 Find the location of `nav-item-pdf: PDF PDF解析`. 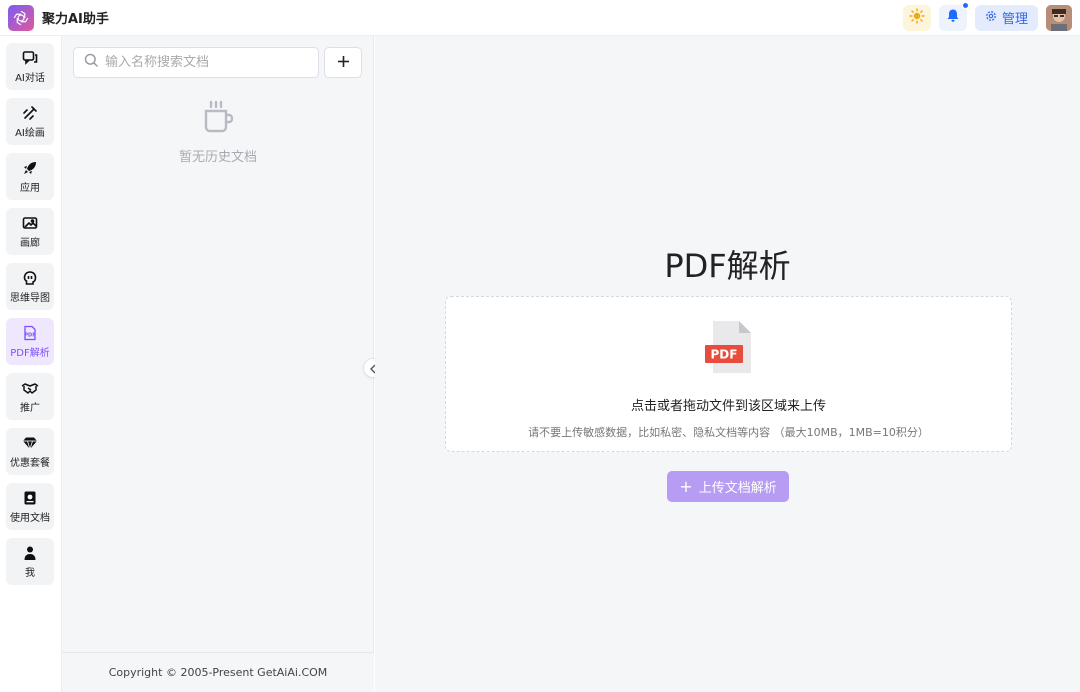

nav-item-pdf: PDF PDF解析 is located at coordinates (30, 341).